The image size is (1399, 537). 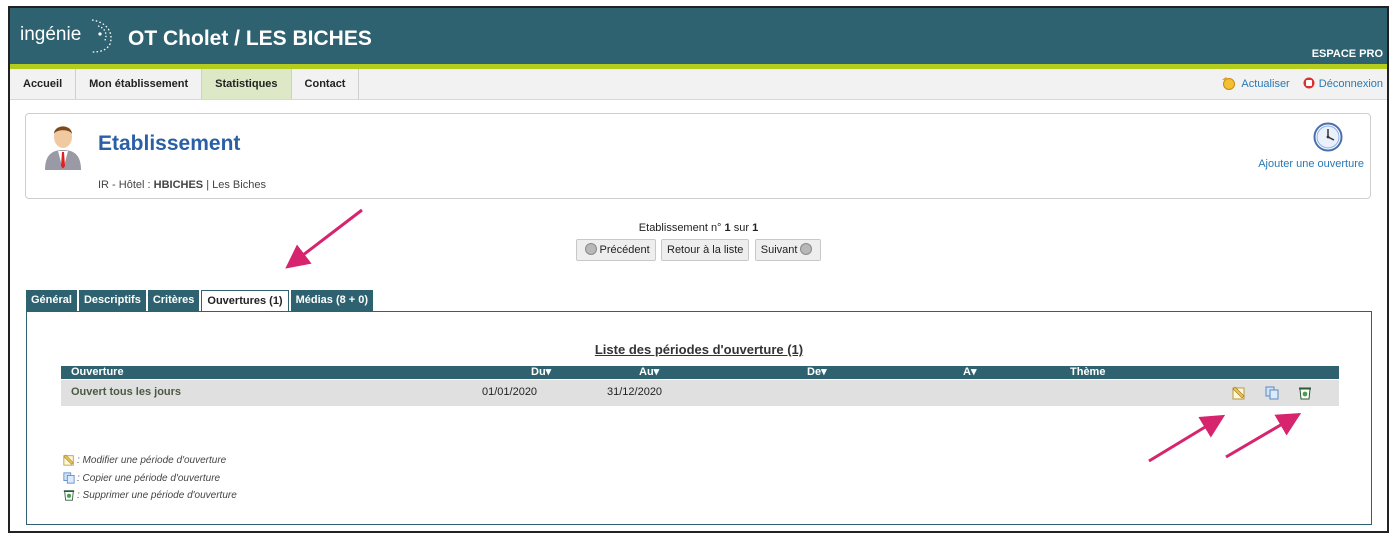 What do you see at coordinates (149, 478) in the screenshot?
I see `legend-copy-text: : Copier une période d'ouverture` at bounding box center [149, 478].